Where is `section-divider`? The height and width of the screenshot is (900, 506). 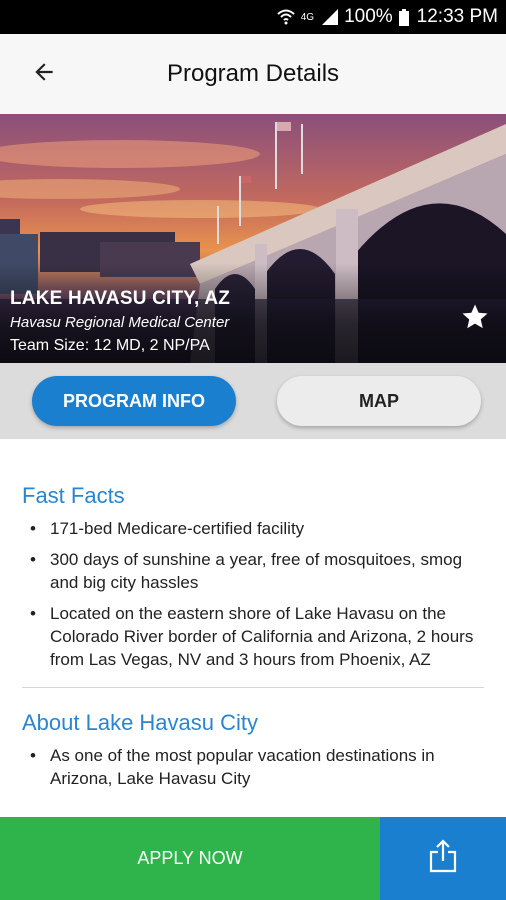 section-divider is located at coordinates (253, 687).